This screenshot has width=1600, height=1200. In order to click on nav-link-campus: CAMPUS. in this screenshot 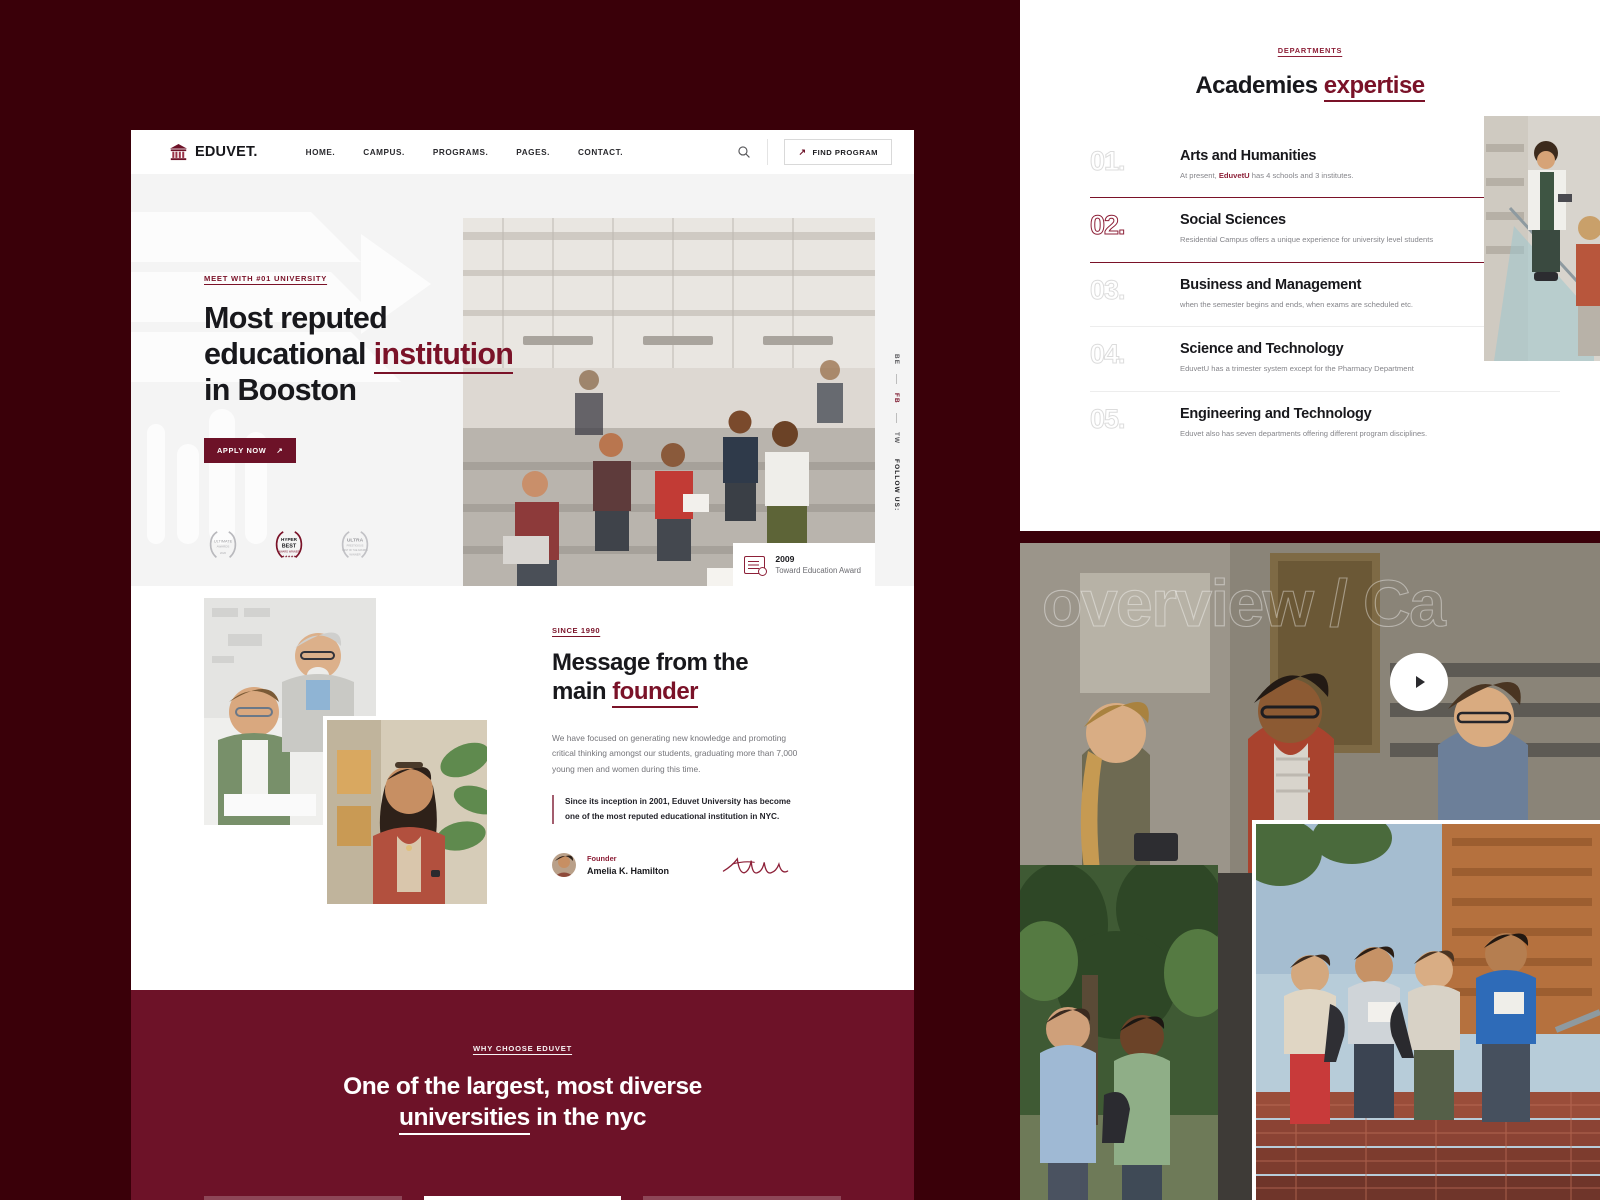, I will do `click(384, 152)`.